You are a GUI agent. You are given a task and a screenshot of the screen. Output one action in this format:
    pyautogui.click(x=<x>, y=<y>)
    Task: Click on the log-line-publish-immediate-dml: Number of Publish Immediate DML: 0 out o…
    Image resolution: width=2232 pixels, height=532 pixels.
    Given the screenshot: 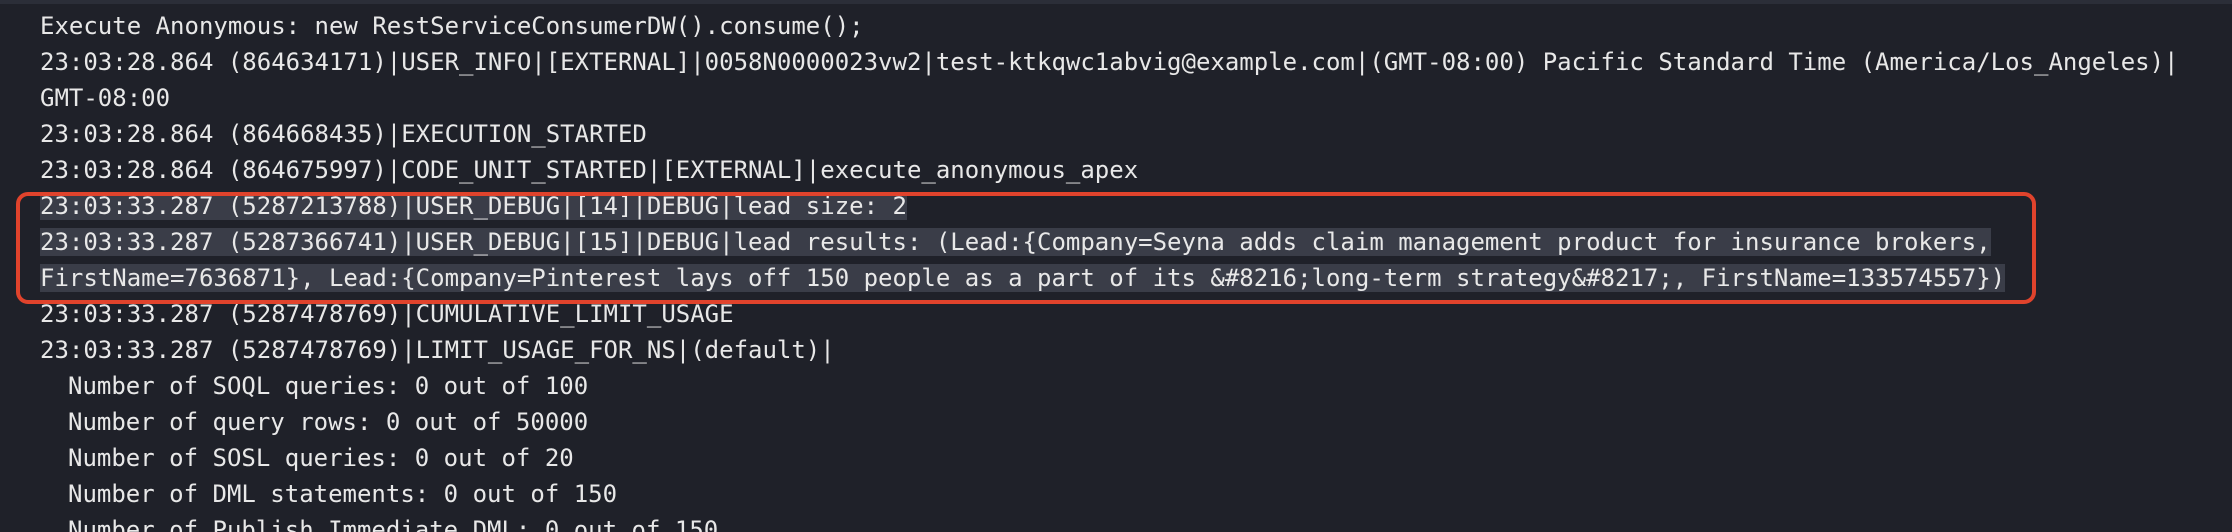 What is the action you would take?
    pyautogui.click(x=393, y=524)
    